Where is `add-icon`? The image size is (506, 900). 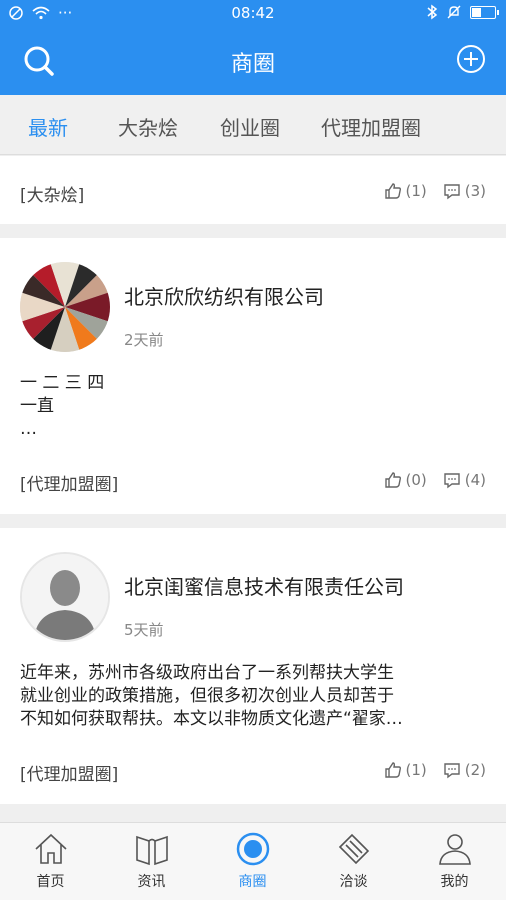
add-icon is located at coordinates (471, 59).